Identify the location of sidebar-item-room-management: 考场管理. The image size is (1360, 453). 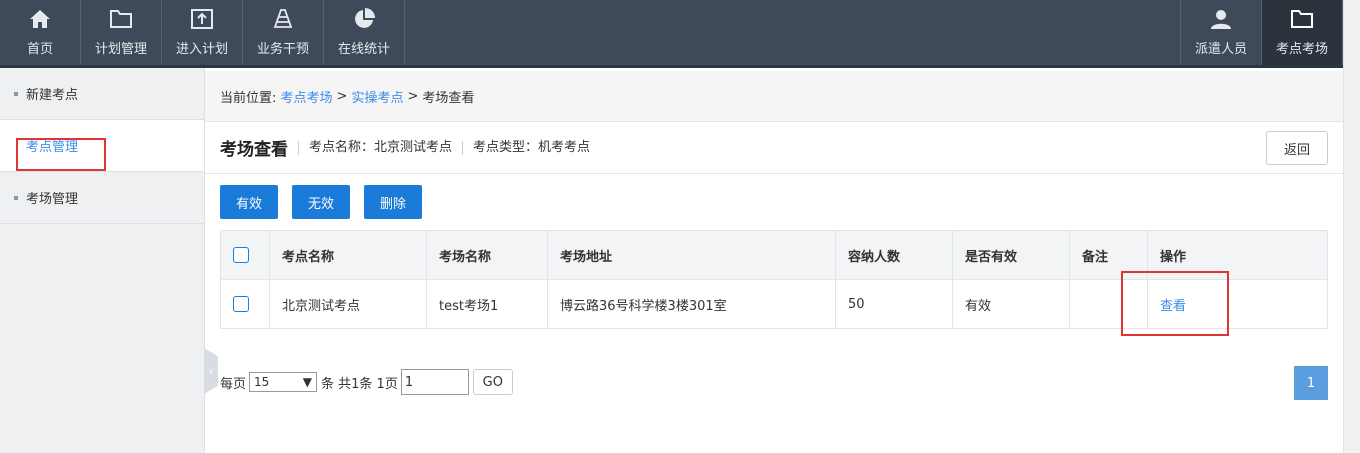
(102, 198).